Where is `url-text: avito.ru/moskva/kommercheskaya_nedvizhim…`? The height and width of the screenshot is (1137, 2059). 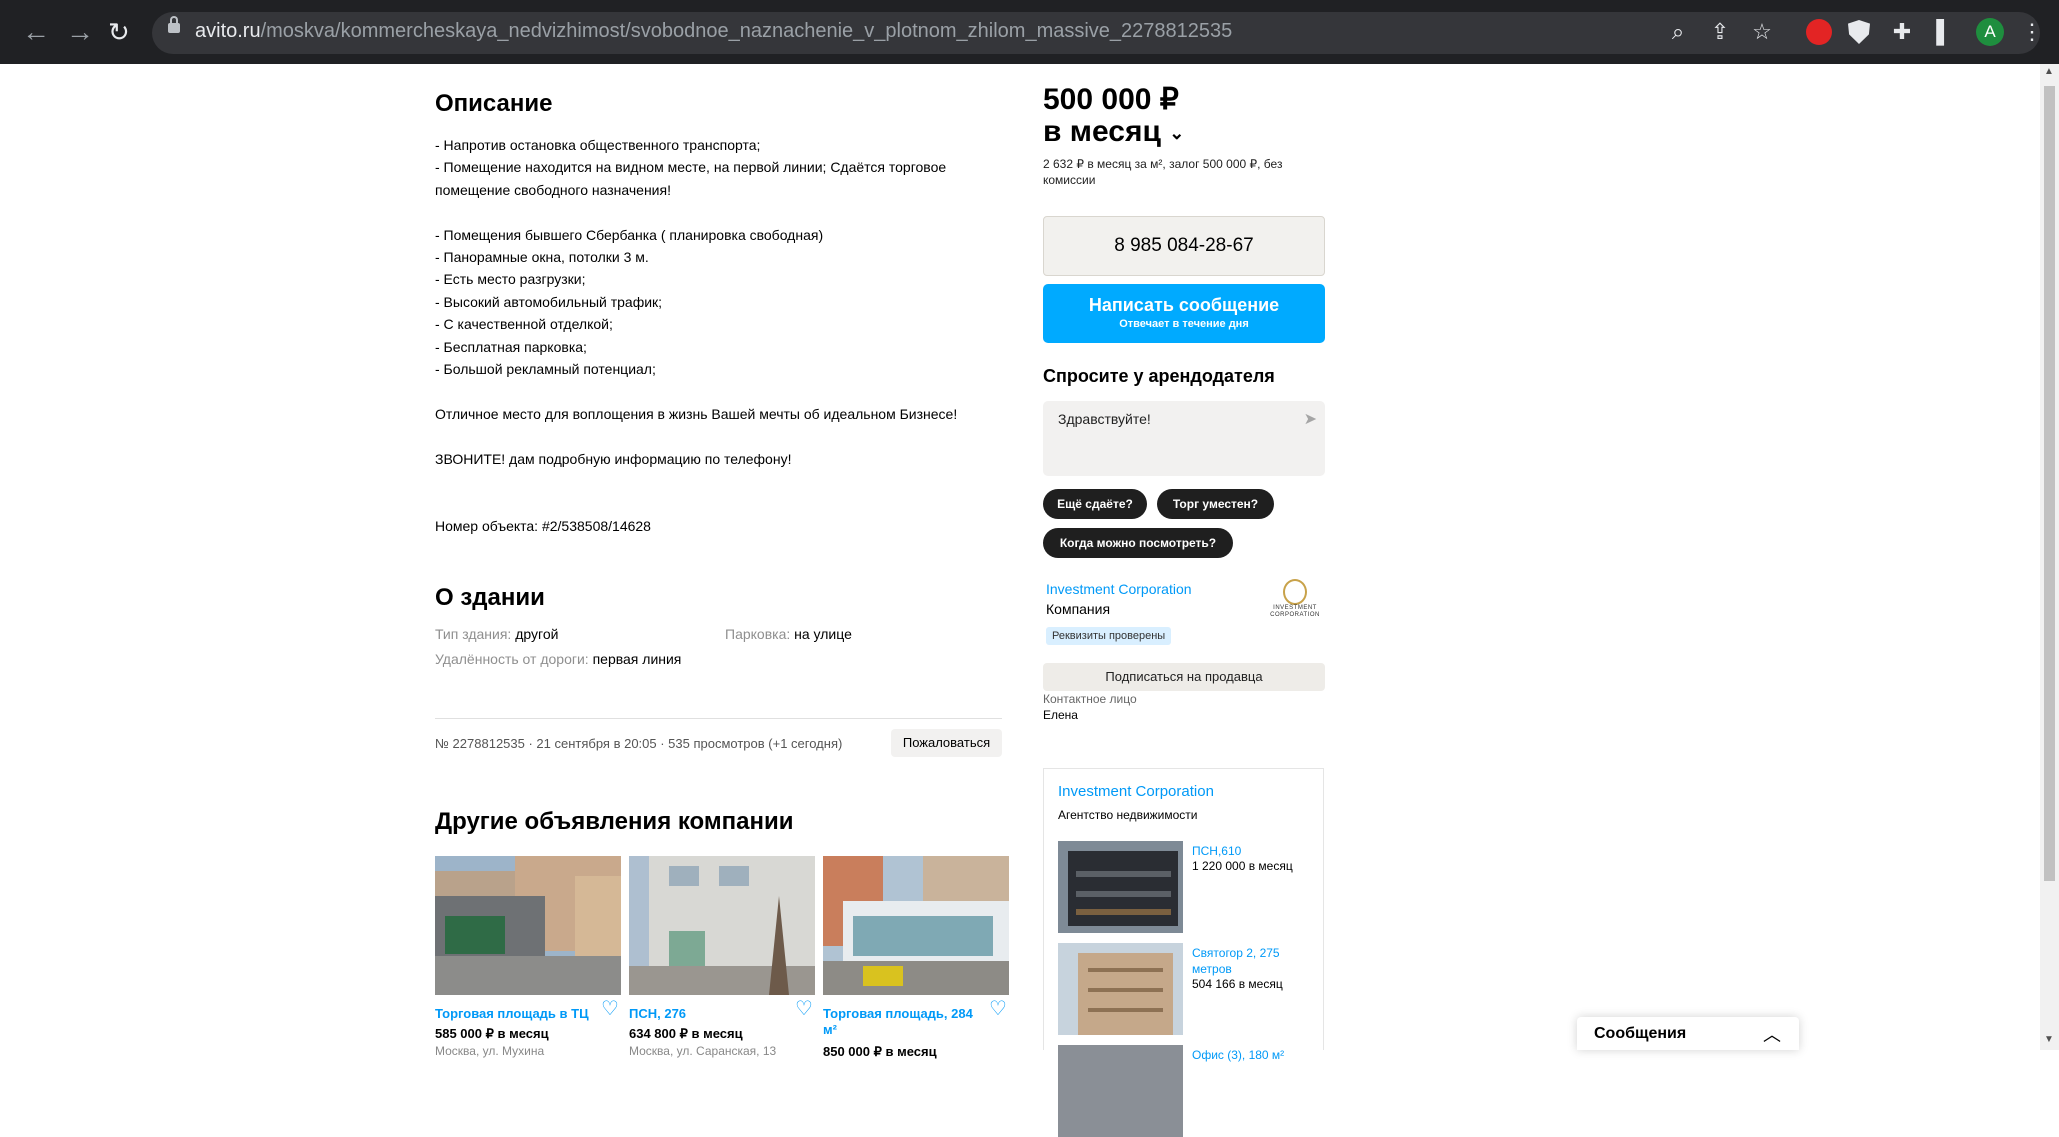 url-text: avito.ru/moskva/kommercheskaya_nedvizhim… is located at coordinates (713, 31).